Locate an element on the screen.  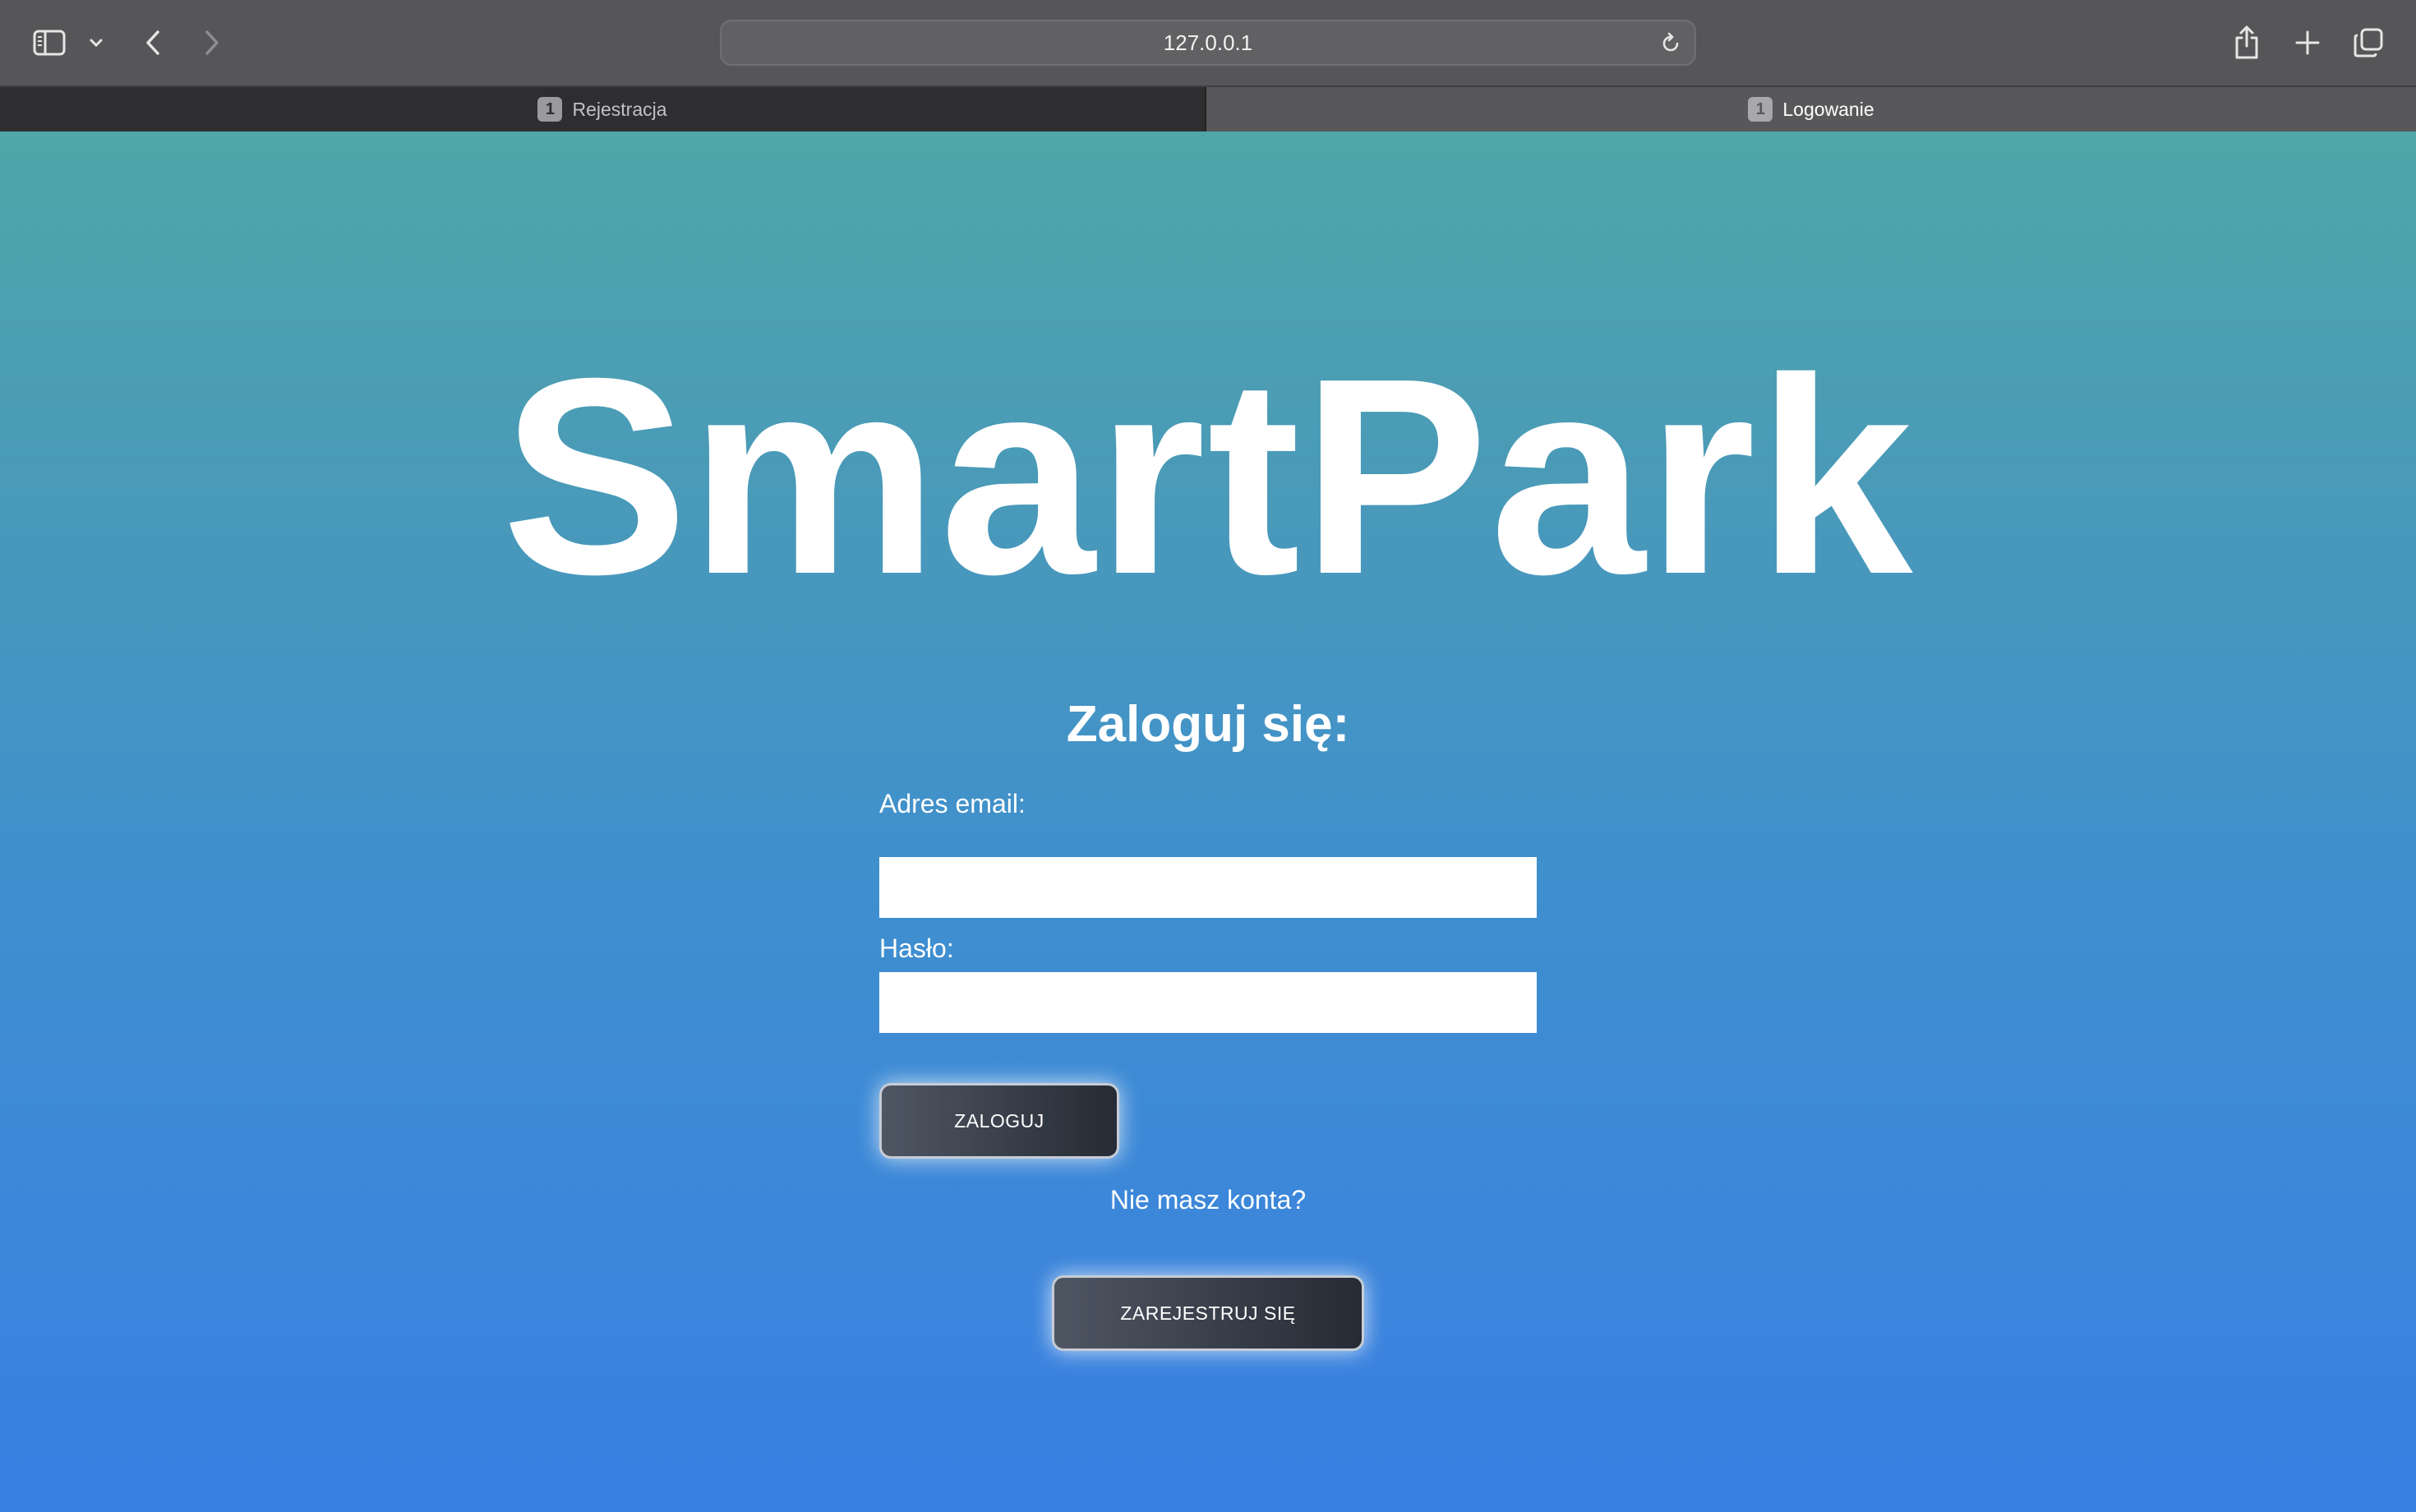
password-label: Hasło: is located at coordinates (917, 948).